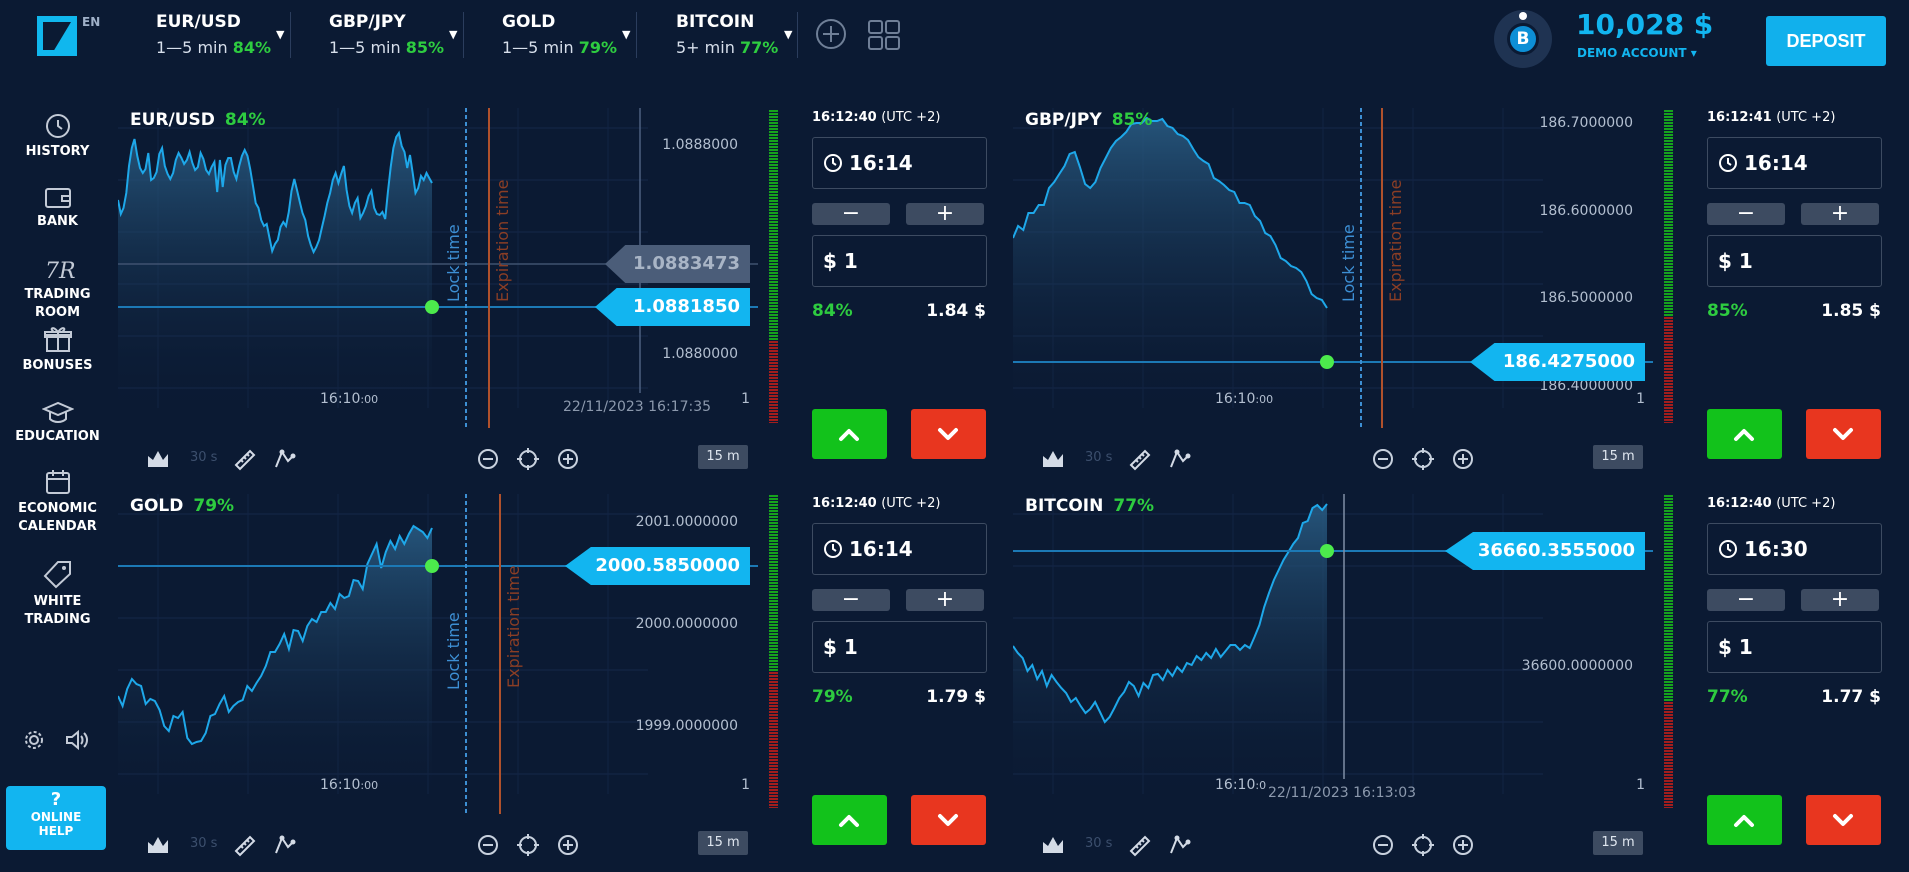 This screenshot has height=872, width=1909. I want to click on sidebar-item-white-trading: WHITE TRADING, so click(57, 594).